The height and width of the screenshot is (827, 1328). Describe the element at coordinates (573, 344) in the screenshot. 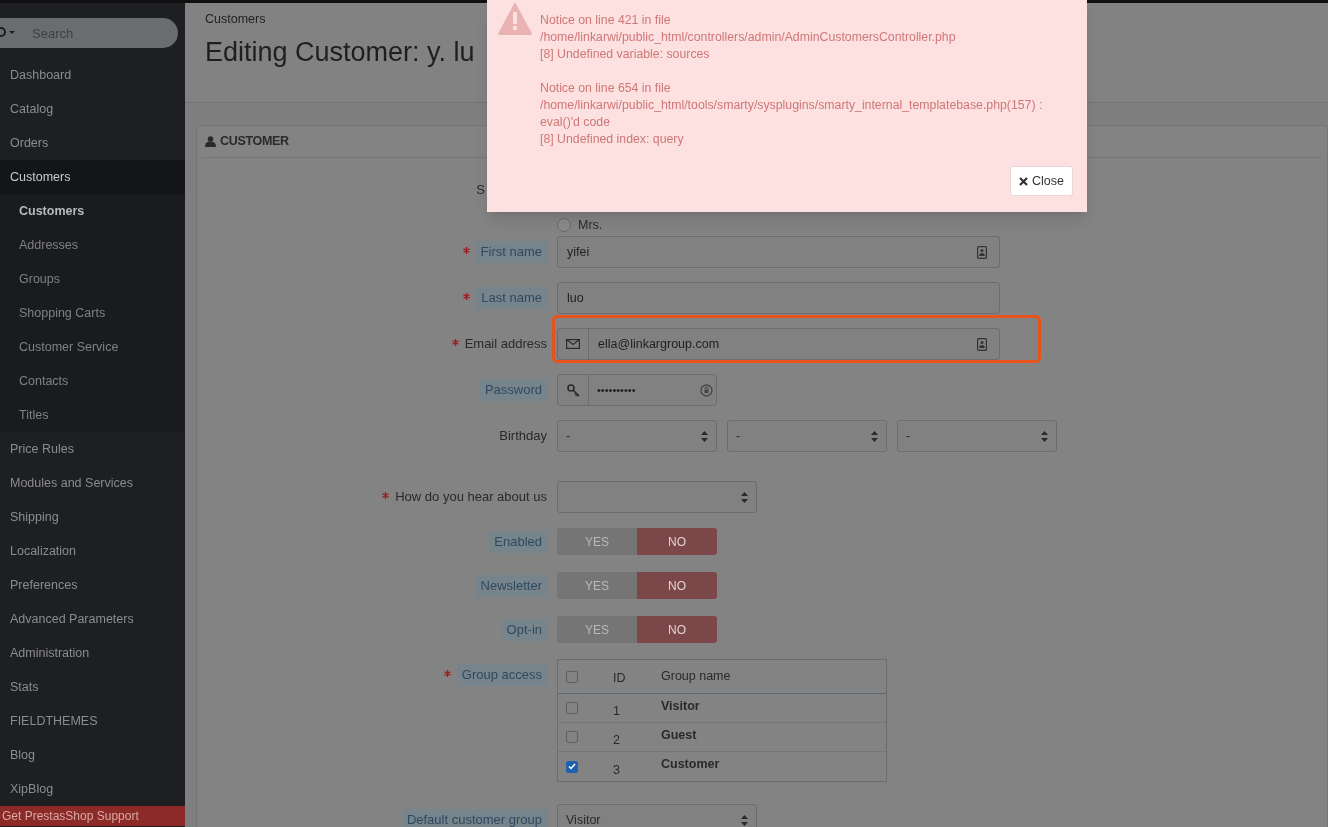

I see `envelope-icon` at that location.